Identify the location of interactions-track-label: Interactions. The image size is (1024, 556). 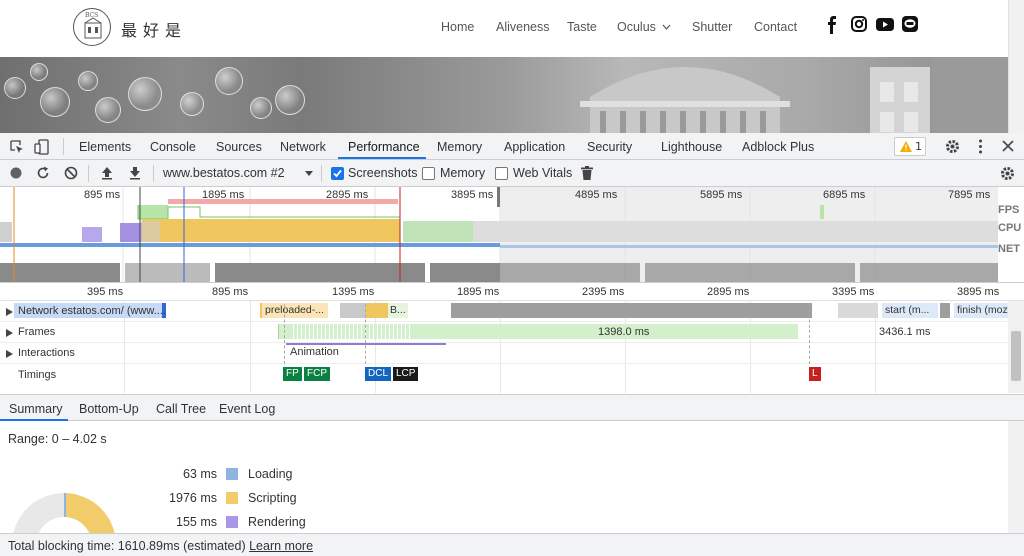
(46, 353).